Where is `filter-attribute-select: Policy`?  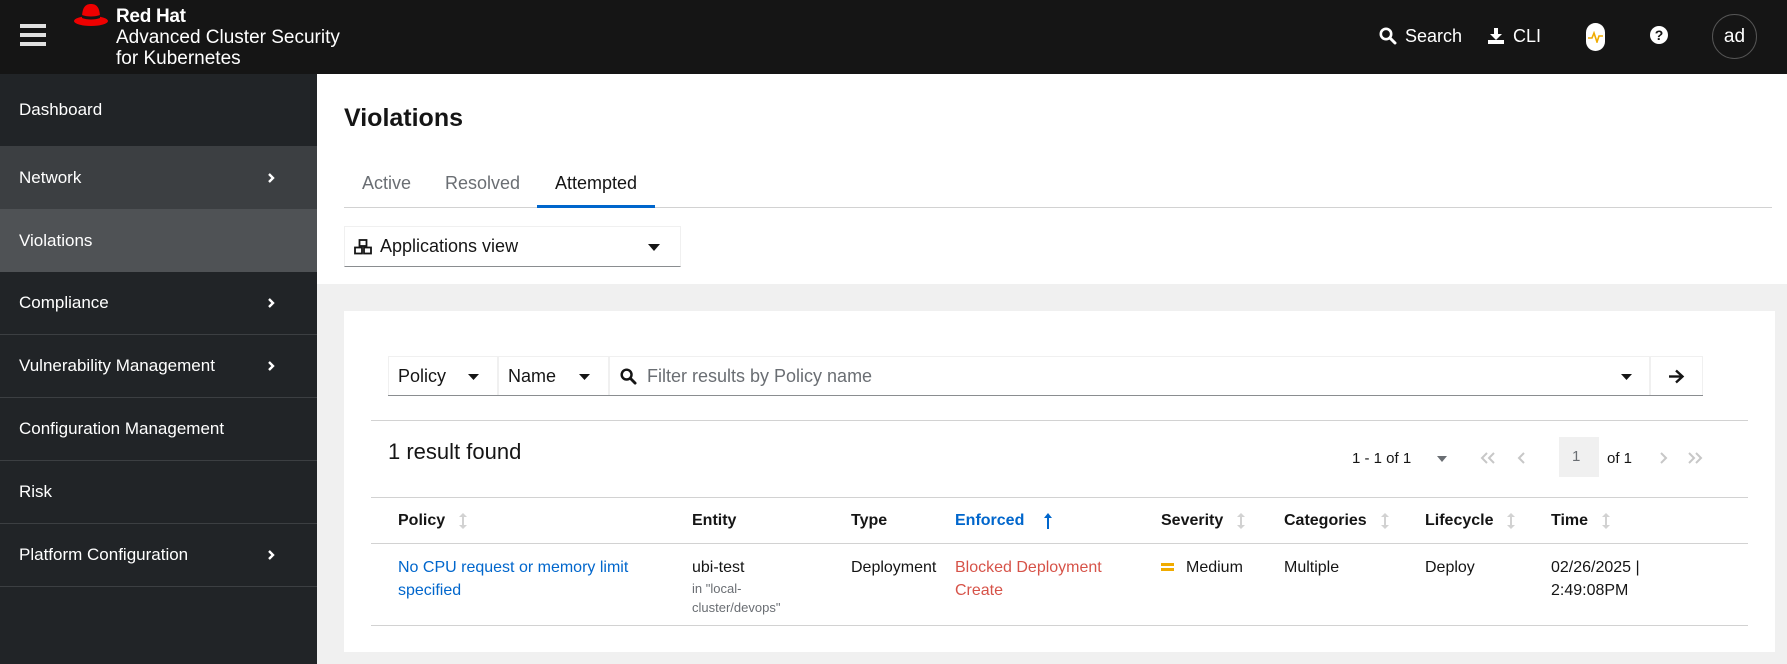 filter-attribute-select: Policy is located at coordinates (443, 375).